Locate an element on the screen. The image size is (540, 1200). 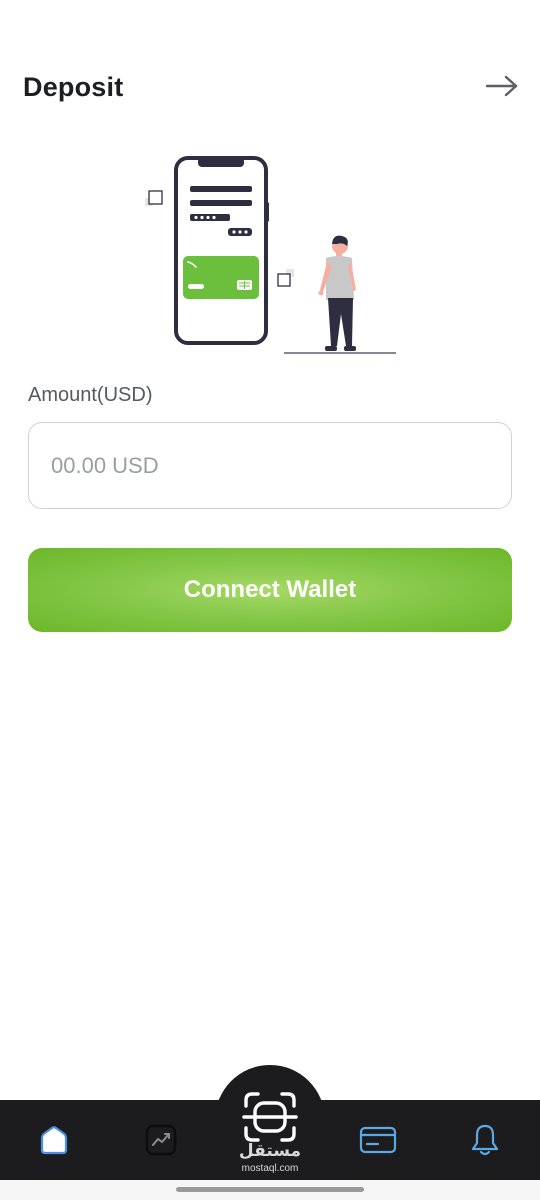
chart-trend-icon is located at coordinates (161, 1140).